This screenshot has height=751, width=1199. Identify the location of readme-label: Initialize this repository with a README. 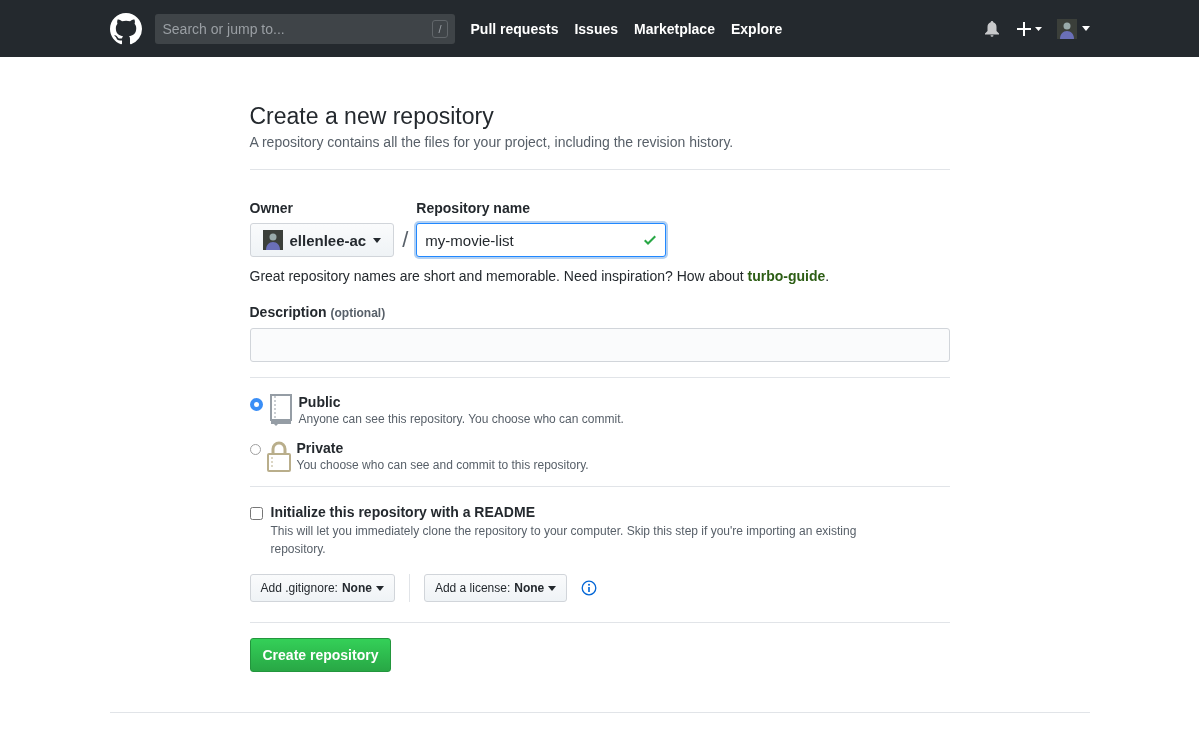
(403, 512).